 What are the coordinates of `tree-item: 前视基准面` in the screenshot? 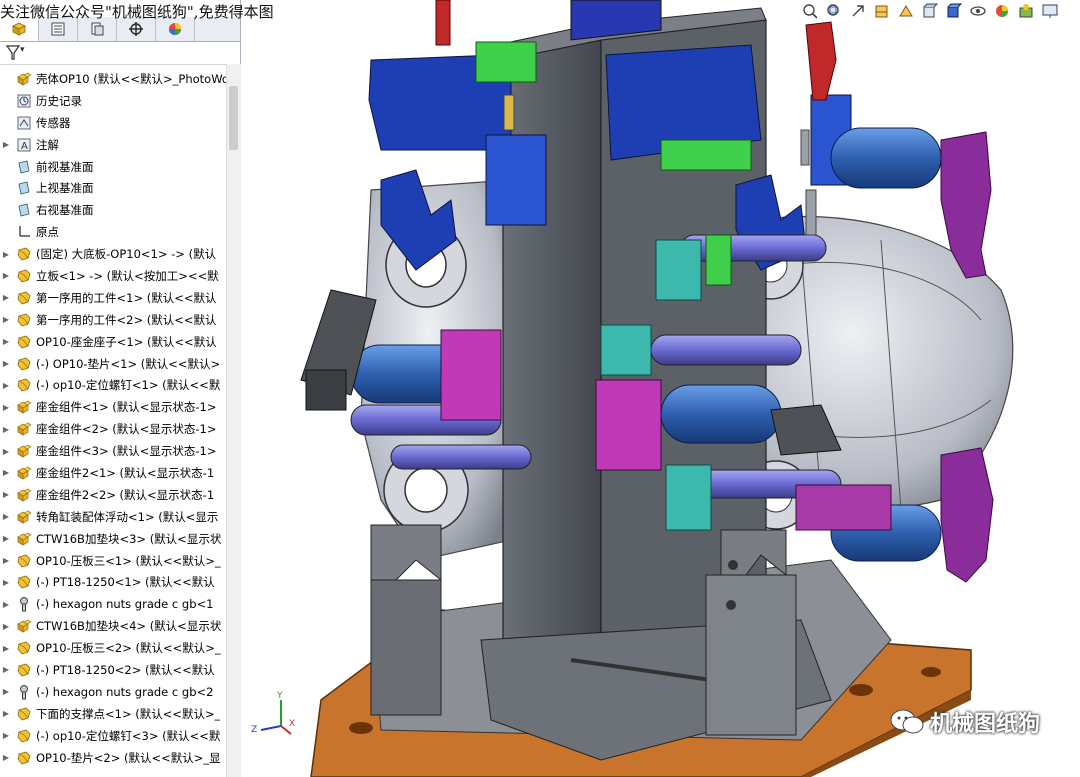 It's located at (113, 167).